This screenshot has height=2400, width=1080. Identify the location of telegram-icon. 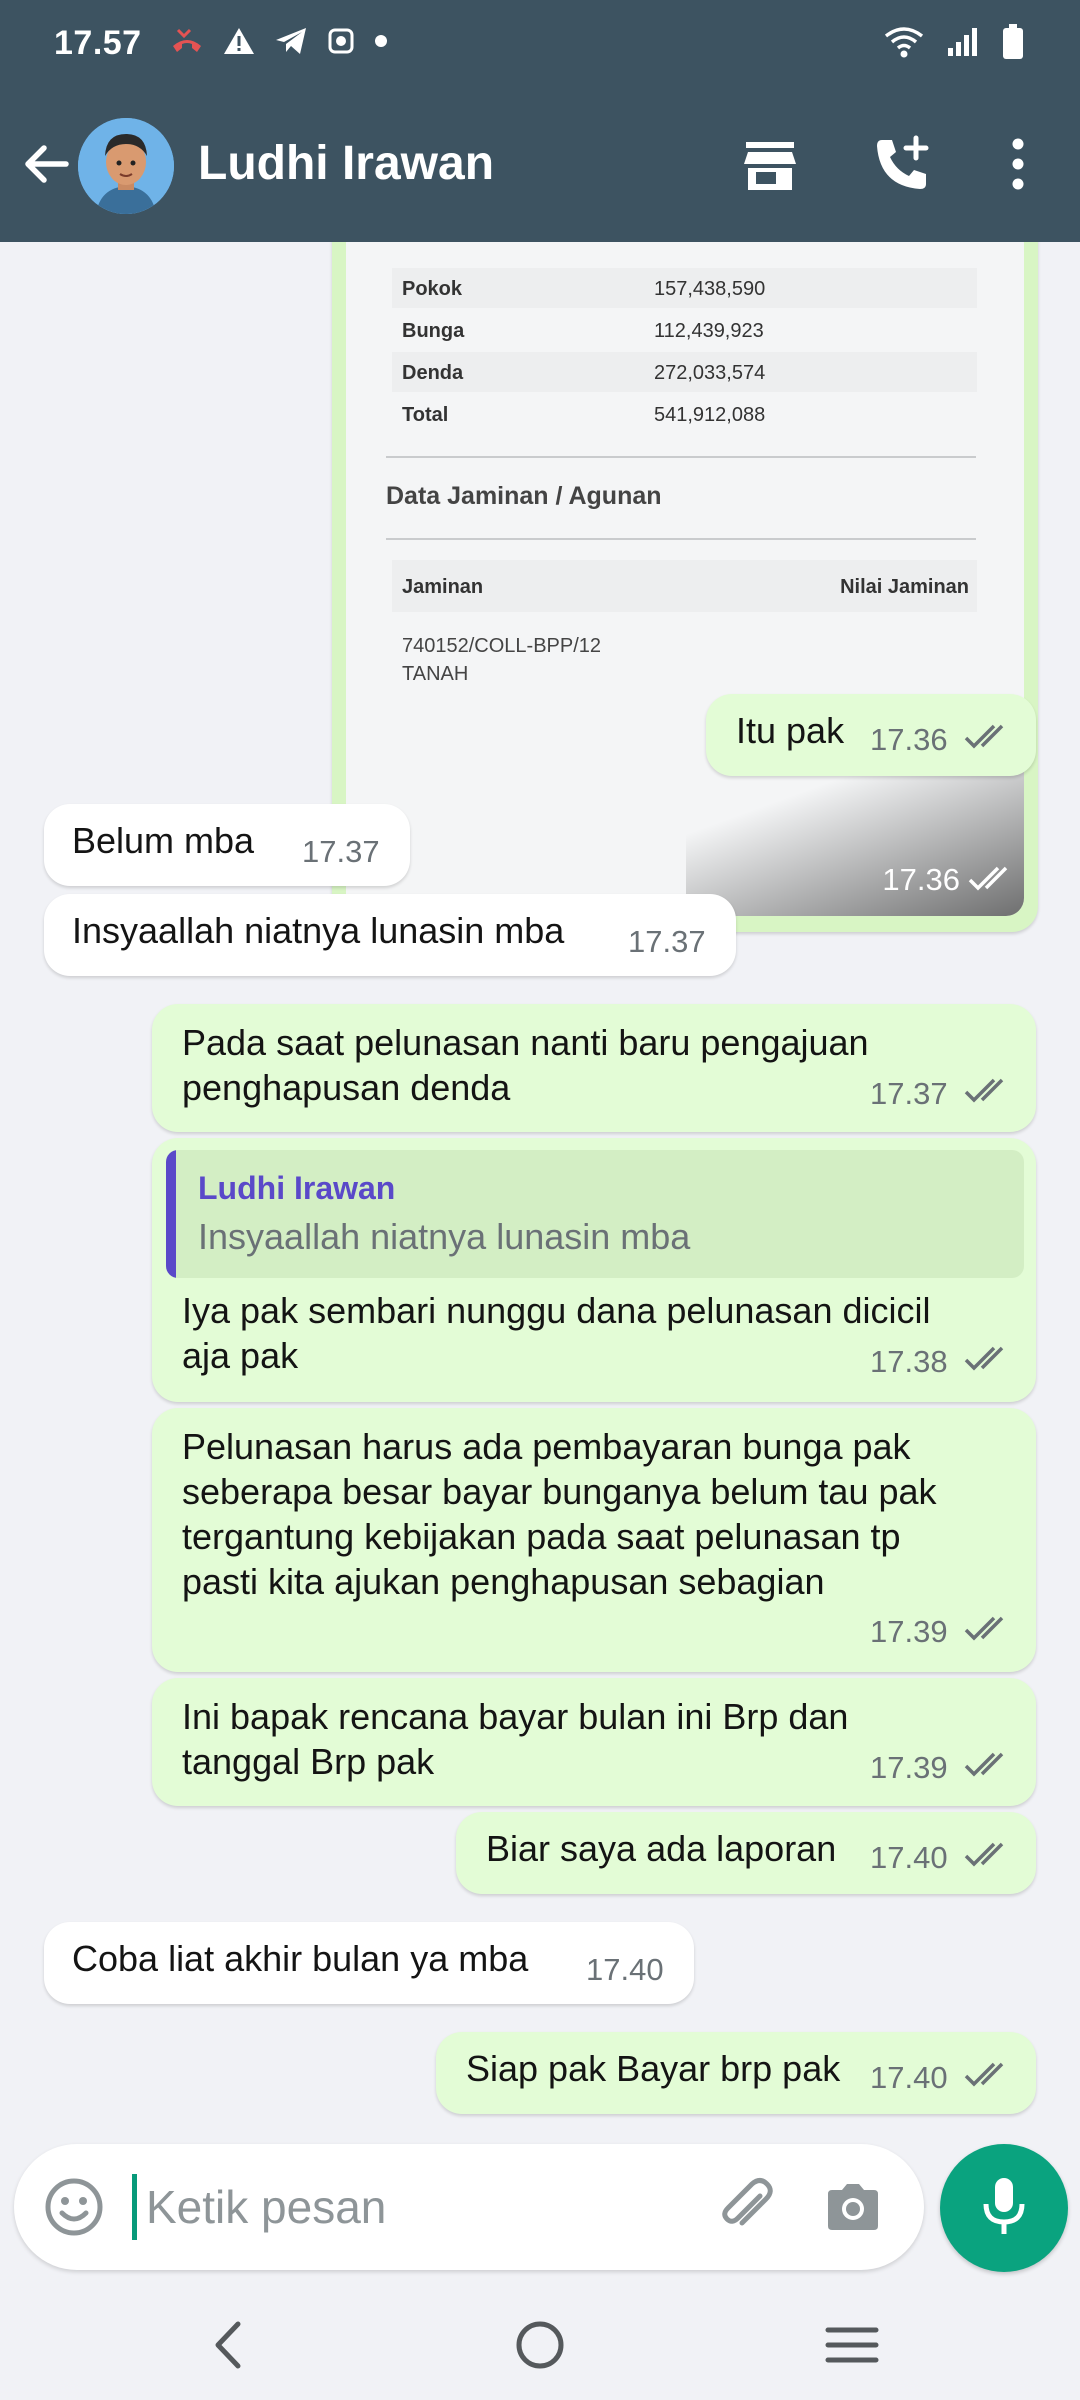
(291, 41).